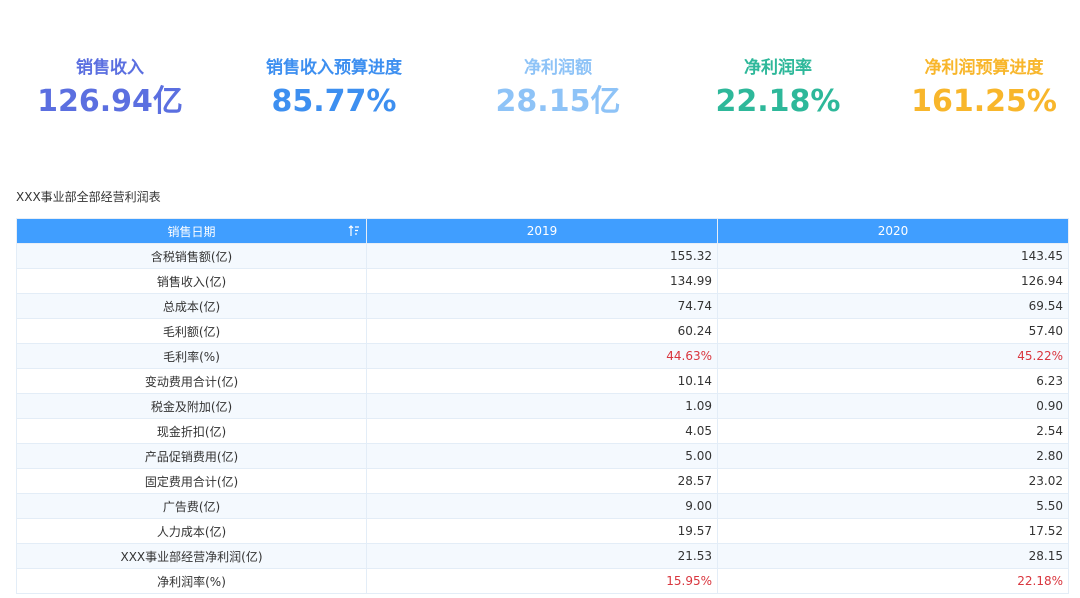 The height and width of the screenshot is (598, 1080). I want to click on cell-2019: 74.74, so click(542, 306).